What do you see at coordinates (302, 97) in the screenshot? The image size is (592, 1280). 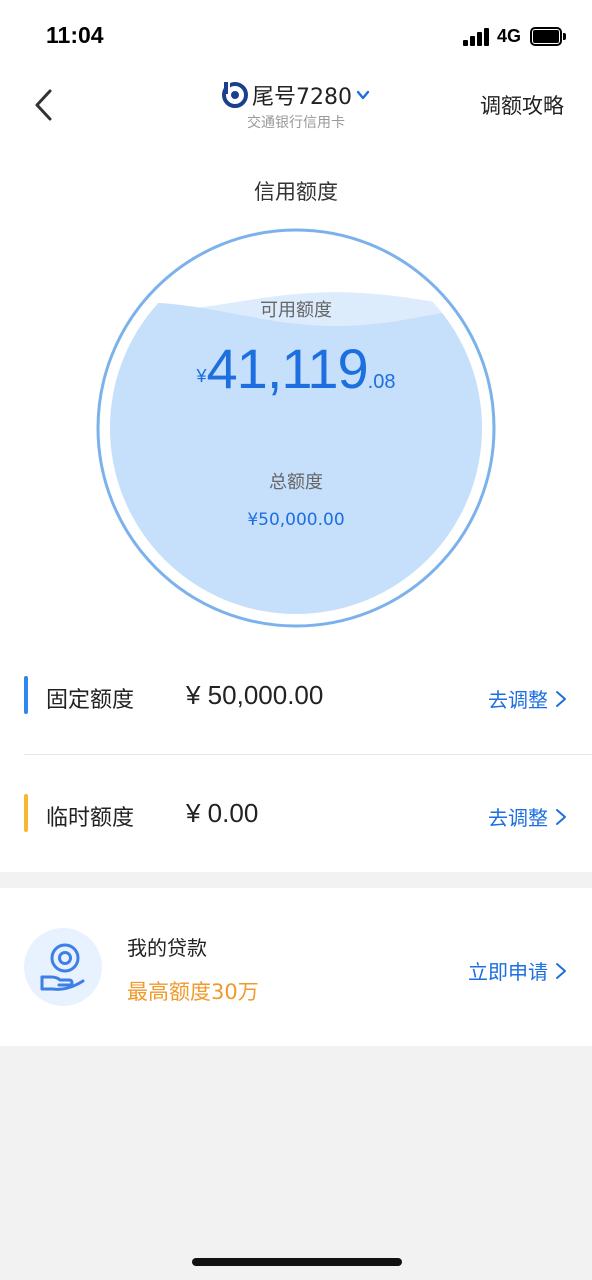 I see `card-title: 尾号7280` at bounding box center [302, 97].